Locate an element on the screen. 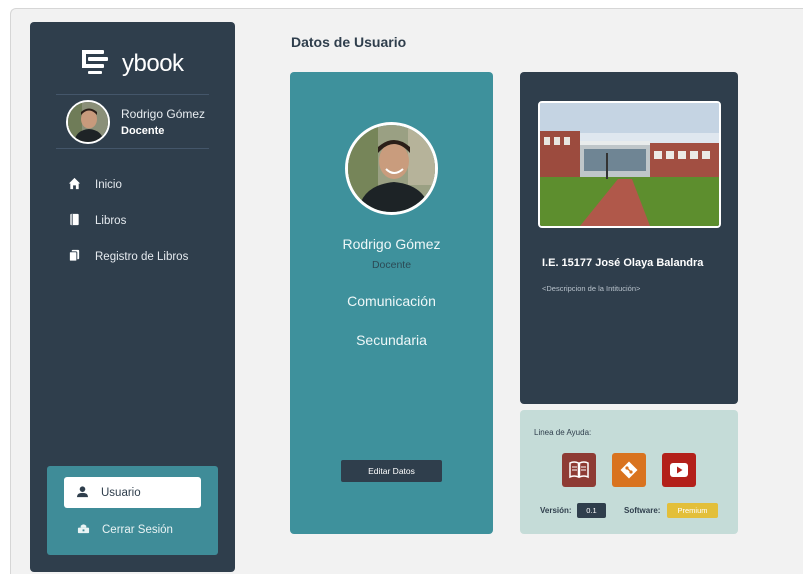 This screenshot has height=574, width=803. sidebar-user-role: Docente is located at coordinates (143, 131).